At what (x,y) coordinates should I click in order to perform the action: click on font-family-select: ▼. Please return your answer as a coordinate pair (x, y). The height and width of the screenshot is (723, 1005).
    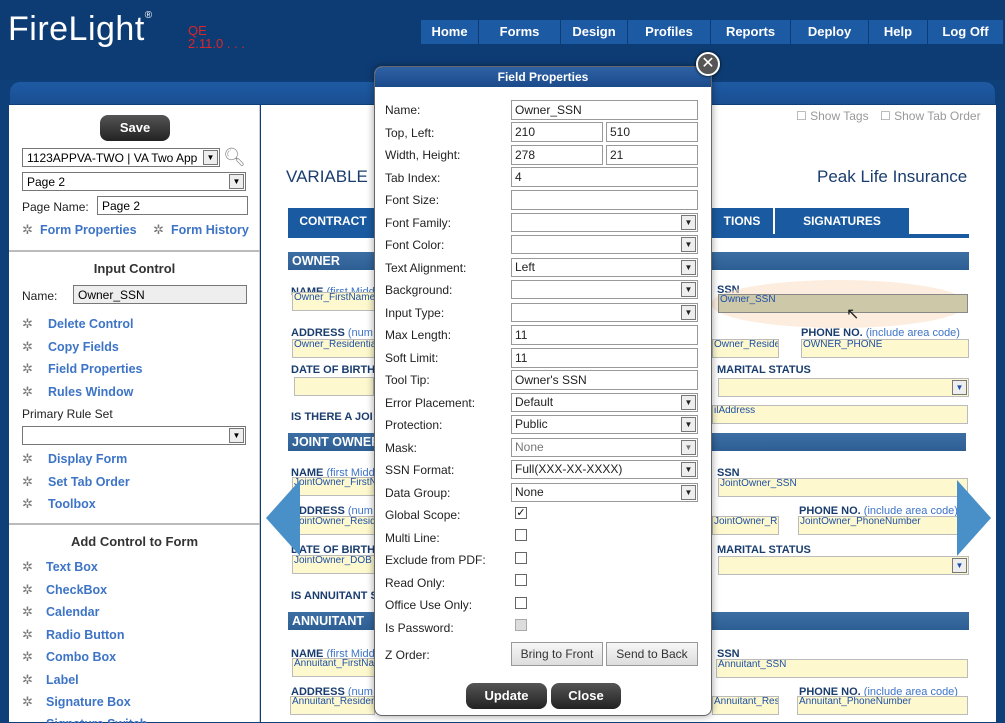
    Looking at the image, I should click on (604, 222).